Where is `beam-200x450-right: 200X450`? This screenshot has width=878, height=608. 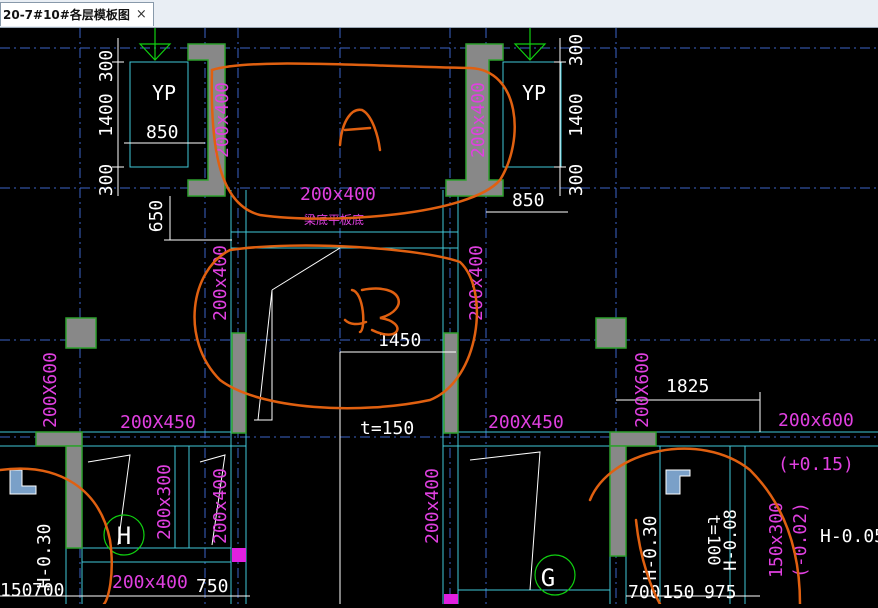
beam-200x450-right: 200X450 is located at coordinates (526, 422).